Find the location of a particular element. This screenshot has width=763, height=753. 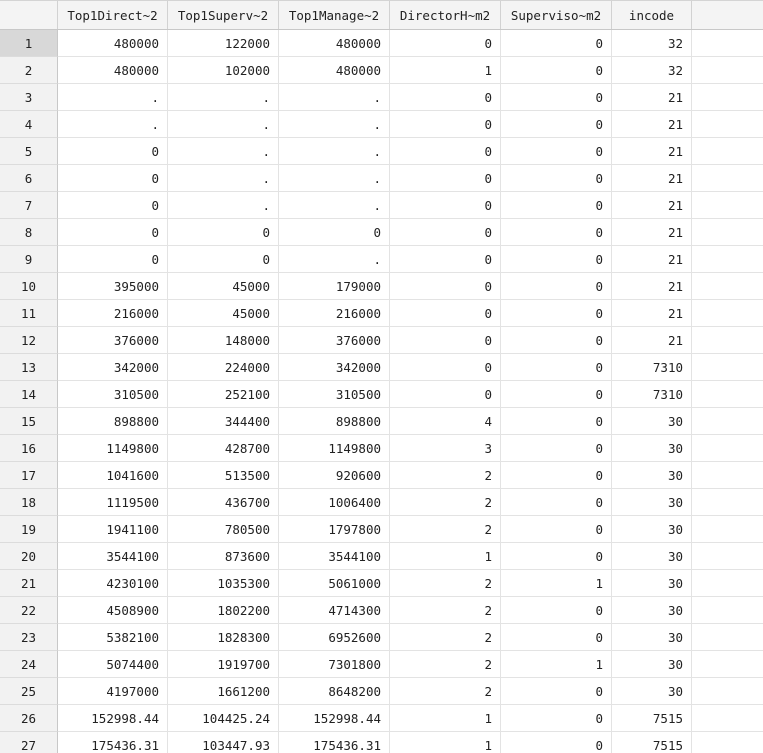

table-cell: 1035300 is located at coordinates (223, 583).